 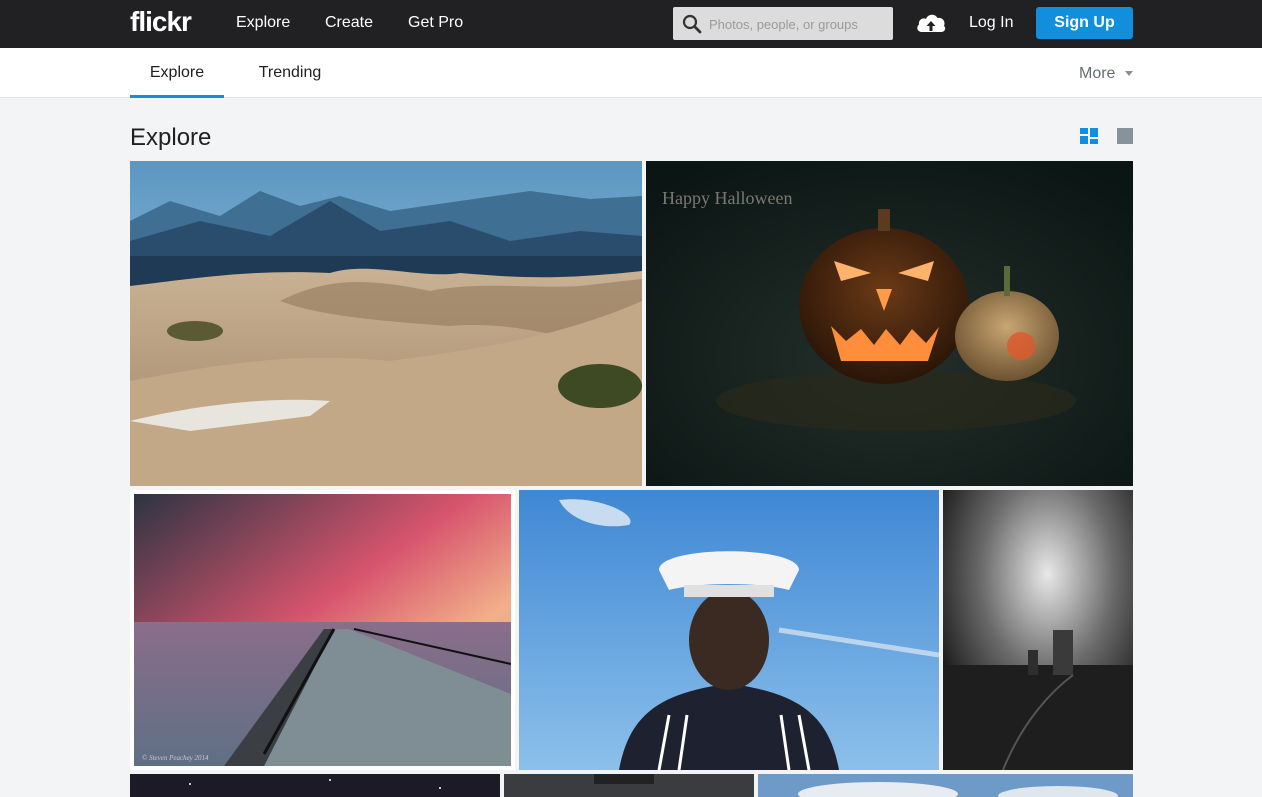 I want to click on tab-trending: Trending, so click(x=290, y=73).